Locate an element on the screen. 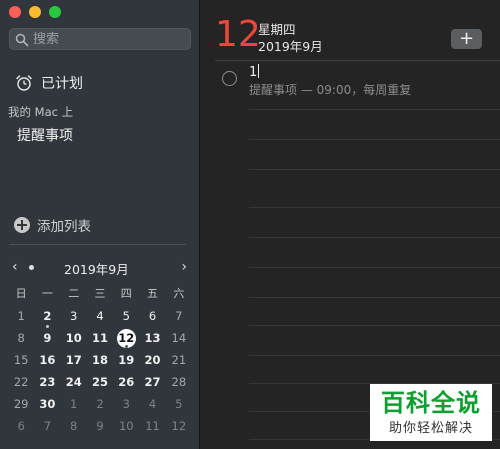 This screenshot has height=449, width=500. calendar-day: 20 is located at coordinates (152, 362).